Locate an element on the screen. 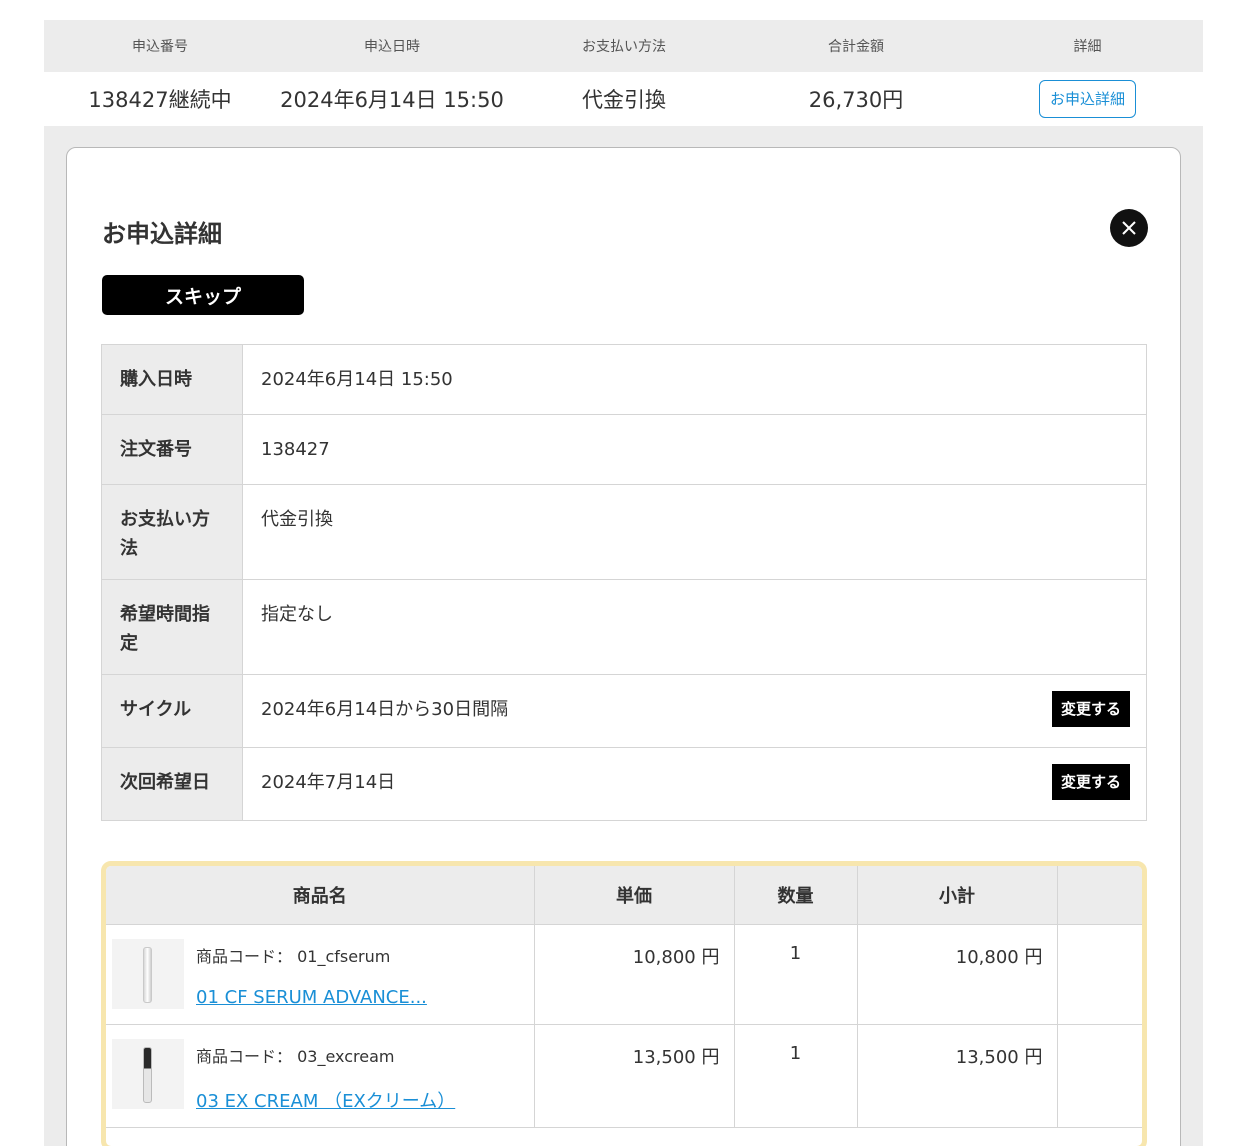 This screenshot has width=1248, height=1146. total-amount: 26,730円 is located at coordinates (856, 100).